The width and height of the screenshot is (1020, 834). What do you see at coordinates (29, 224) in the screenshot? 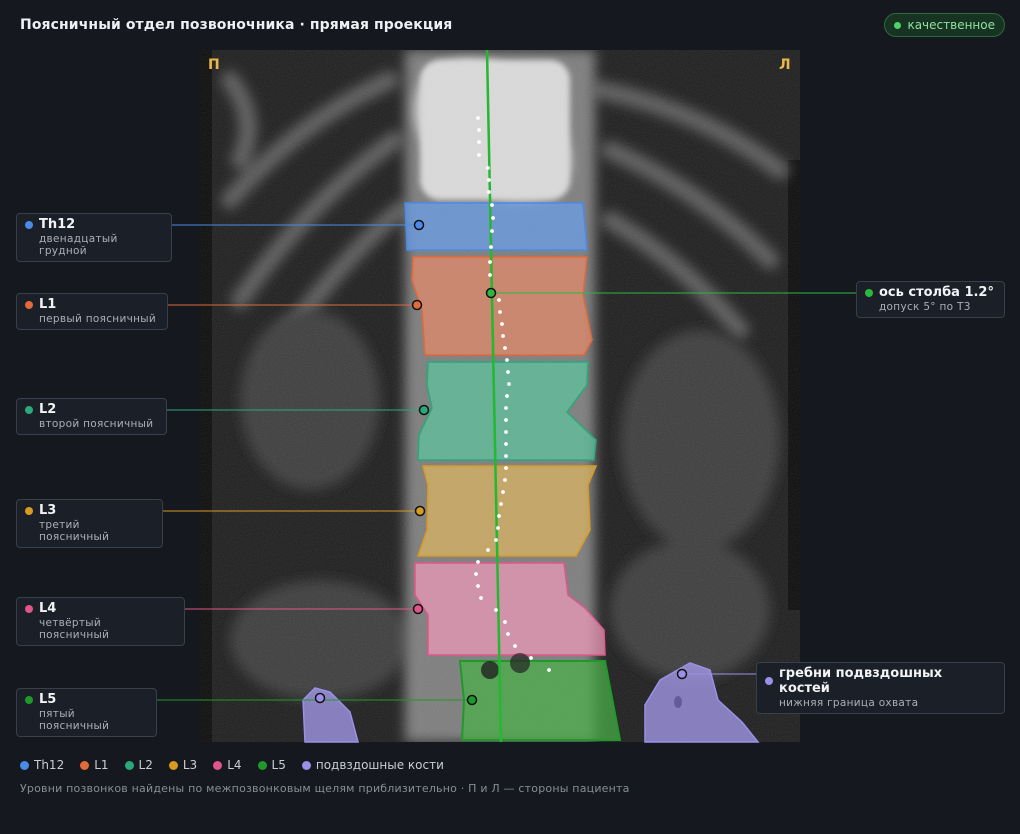
I see `th12-dot-icon` at bounding box center [29, 224].